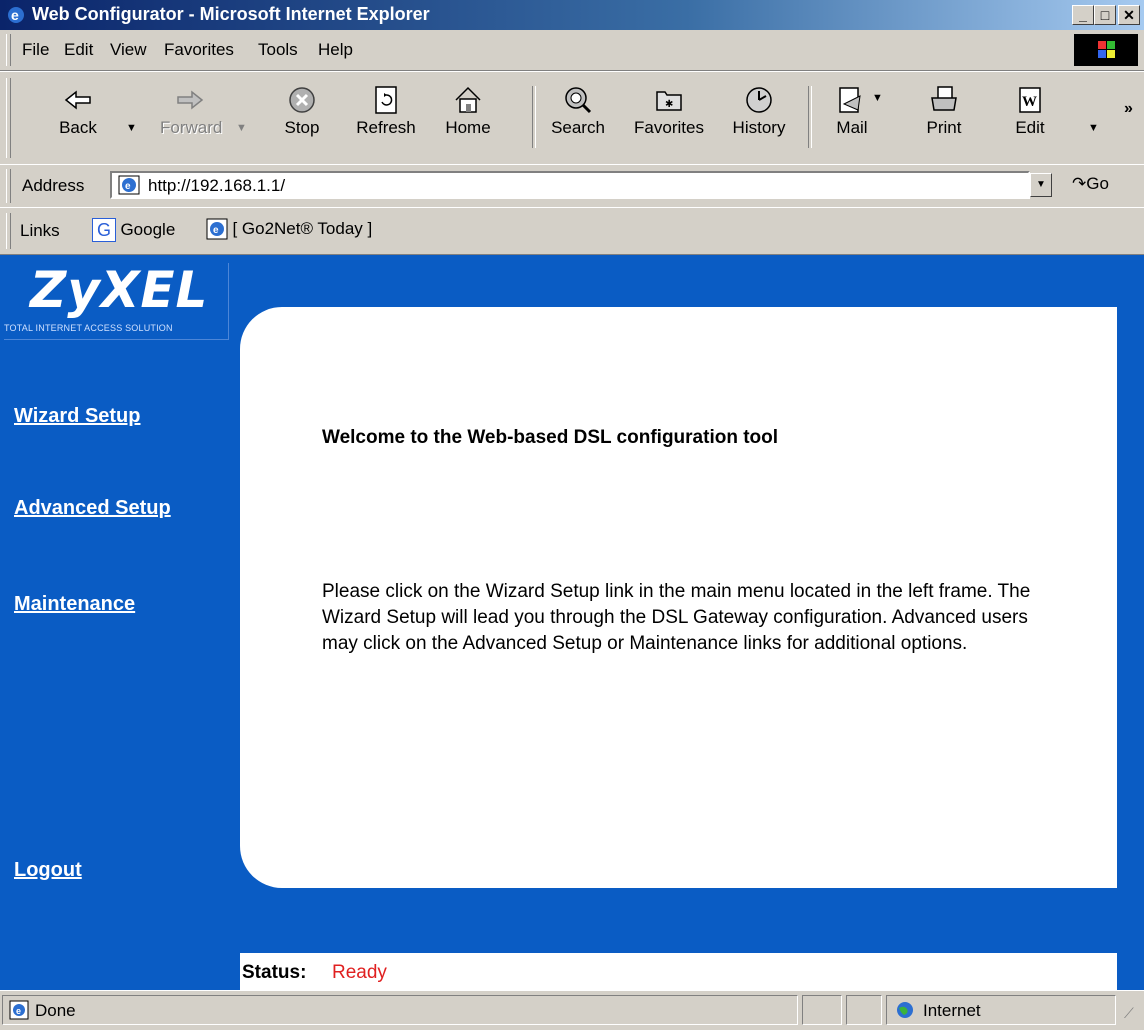 This screenshot has height=1030, width=1144. What do you see at coordinates (468, 127) in the screenshot?
I see `home-label: Home` at bounding box center [468, 127].